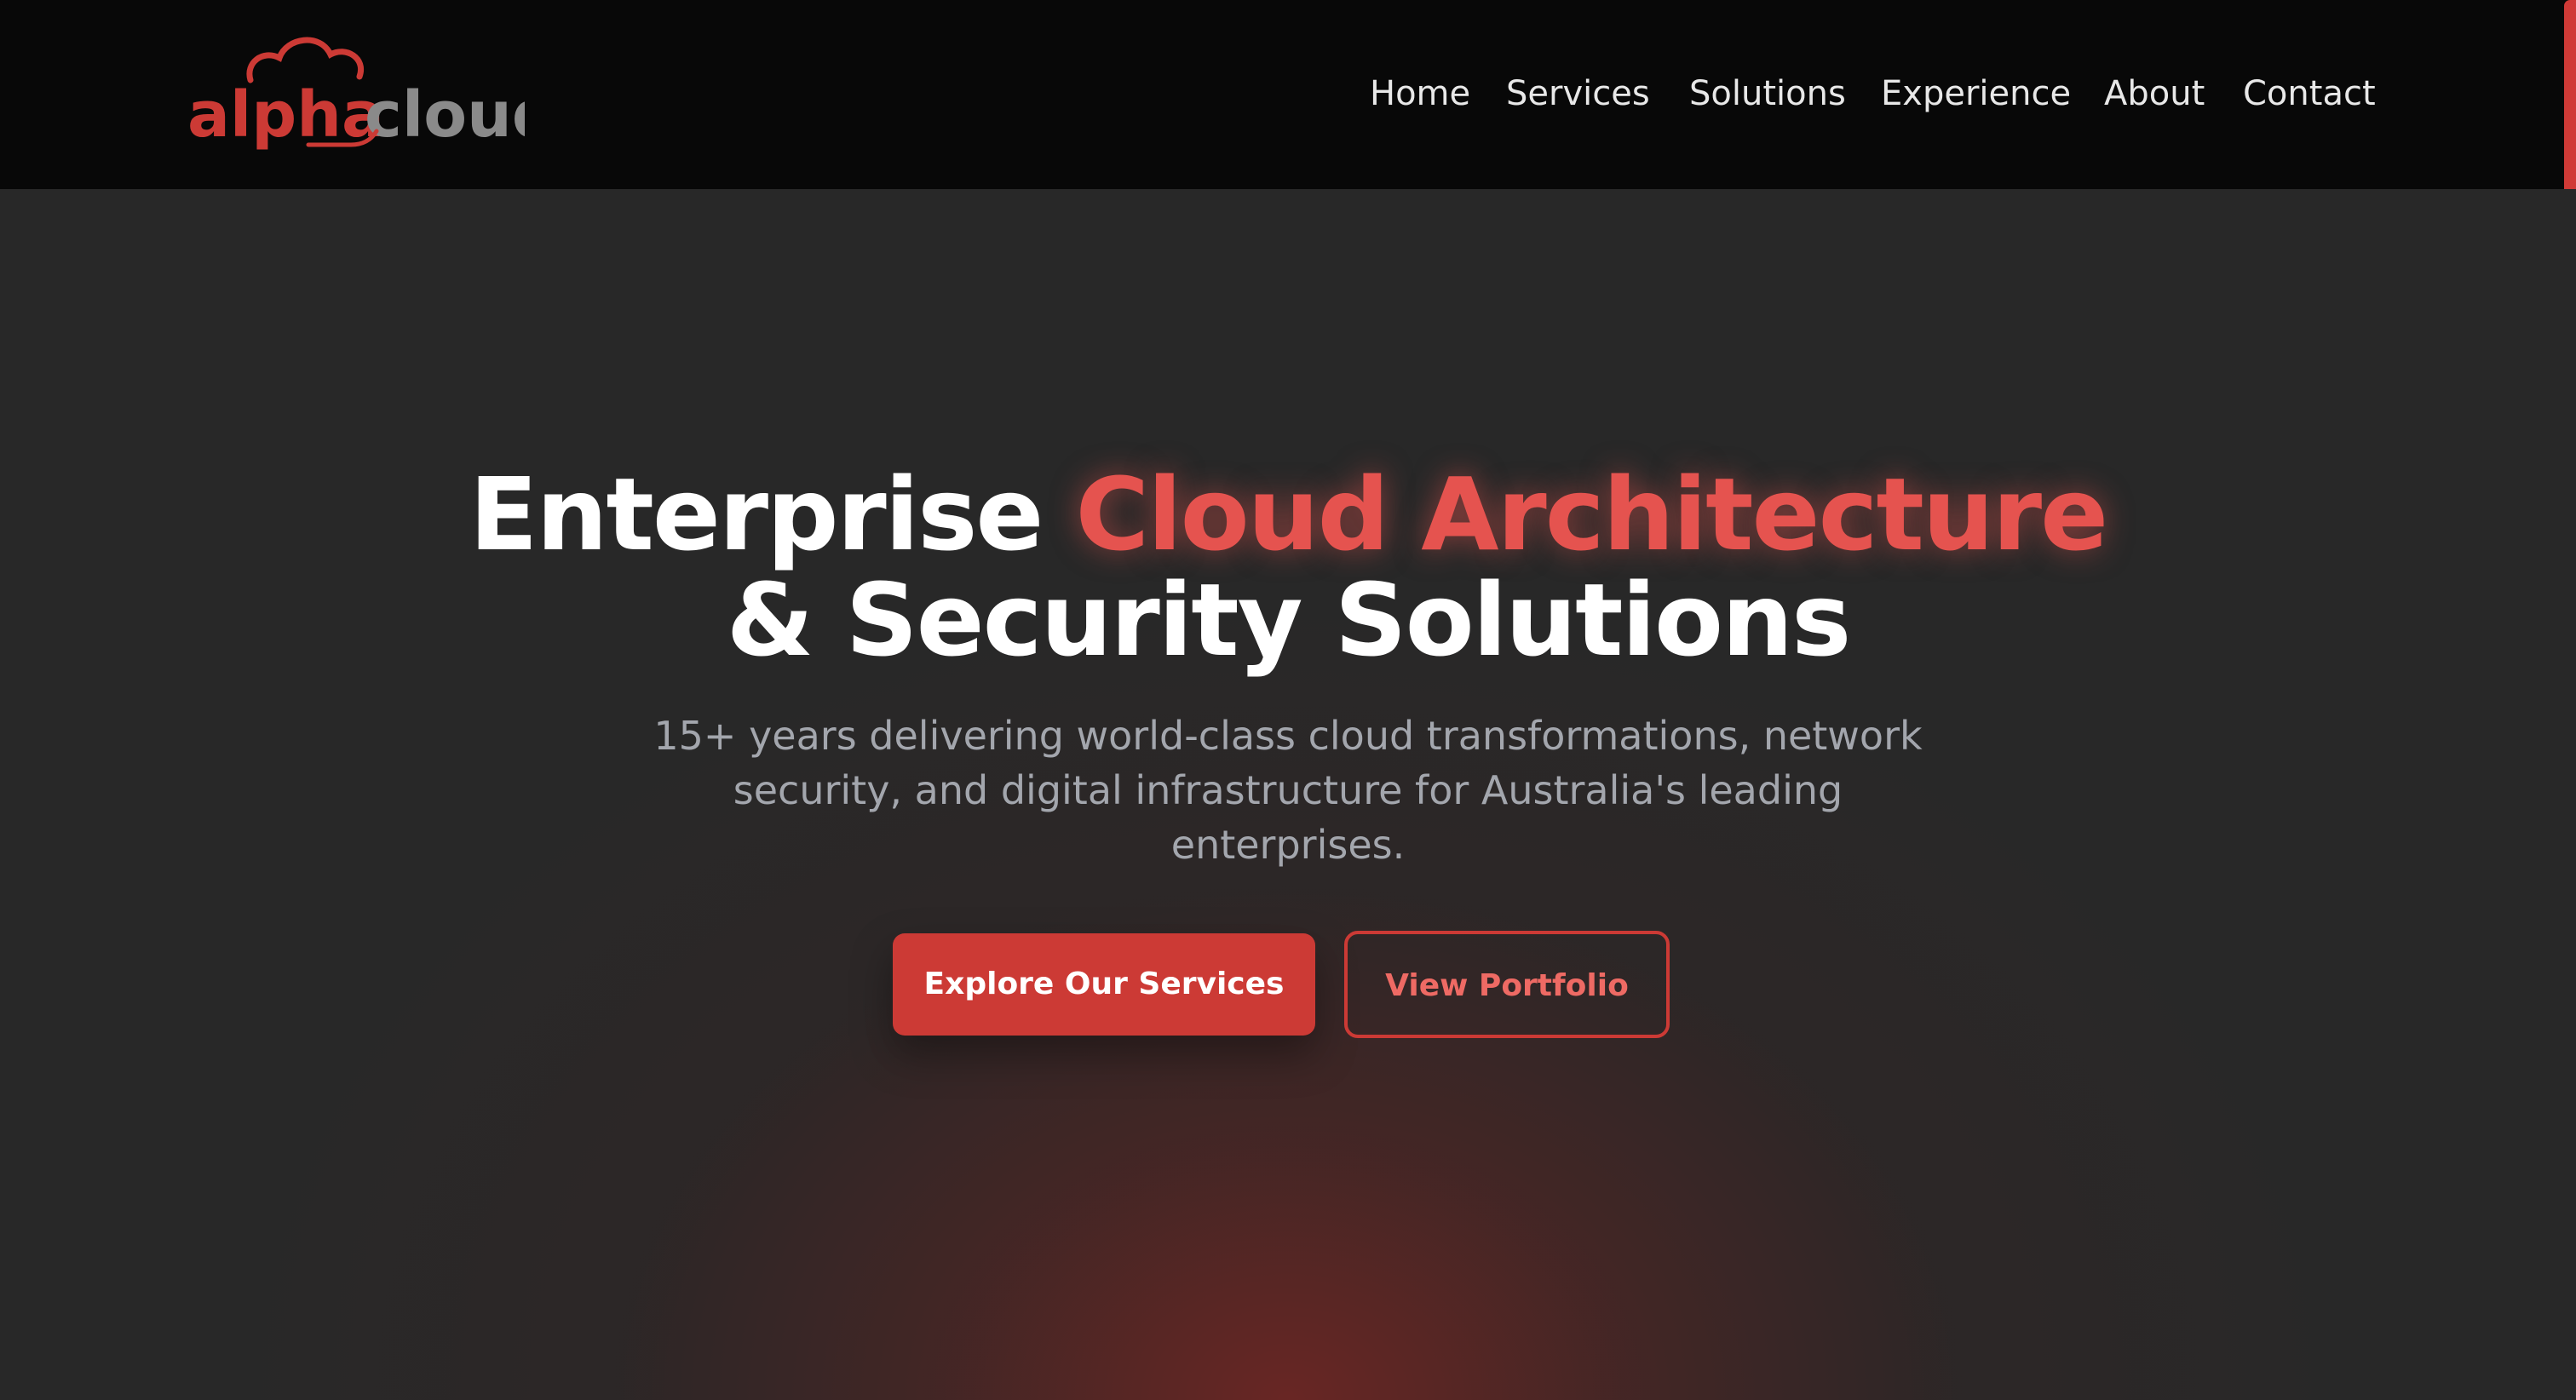  Describe the element at coordinates (1592, 514) in the screenshot. I see `headline-accent: Cloud Architecture` at that location.